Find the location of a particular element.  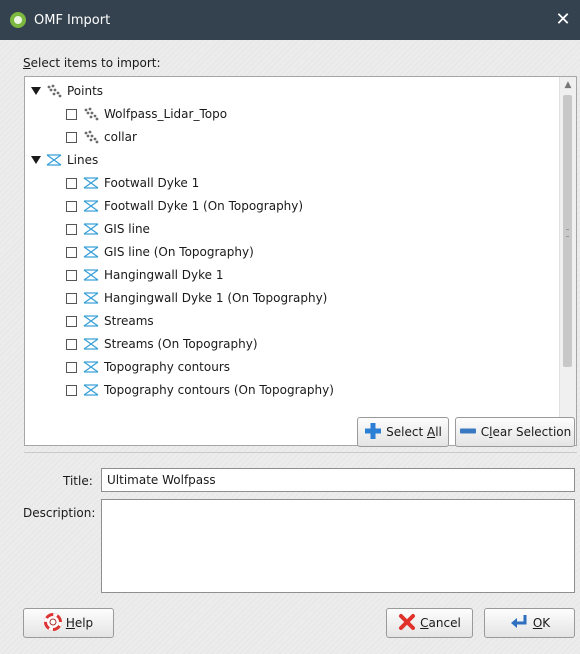

description-label: Description: is located at coordinates (59, 513).